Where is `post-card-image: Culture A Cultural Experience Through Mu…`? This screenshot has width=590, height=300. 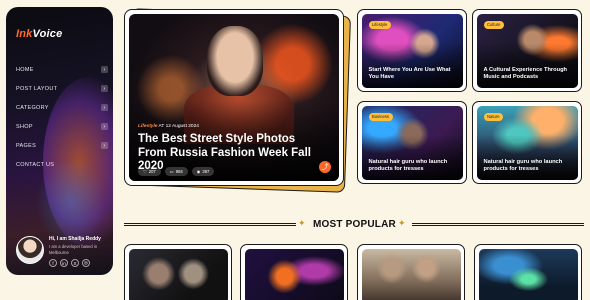 post-card-image: Culture A Cultural Experience Through Mu… is located at coordinates (527, 50).